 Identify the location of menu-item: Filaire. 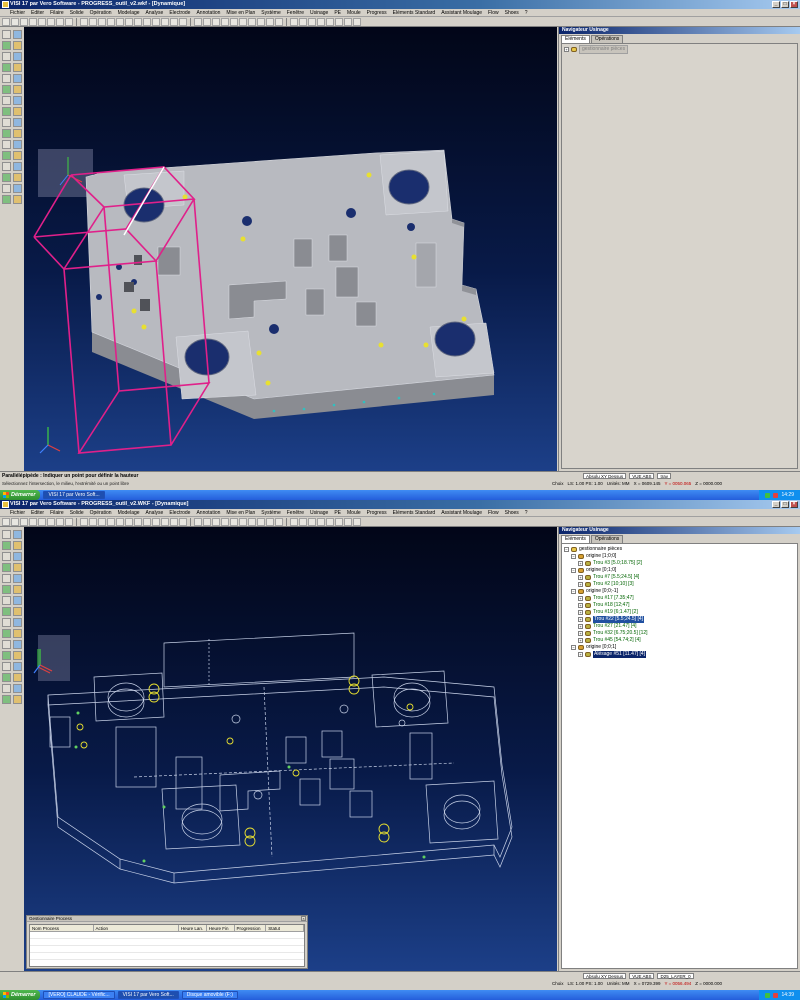
(57, 513).